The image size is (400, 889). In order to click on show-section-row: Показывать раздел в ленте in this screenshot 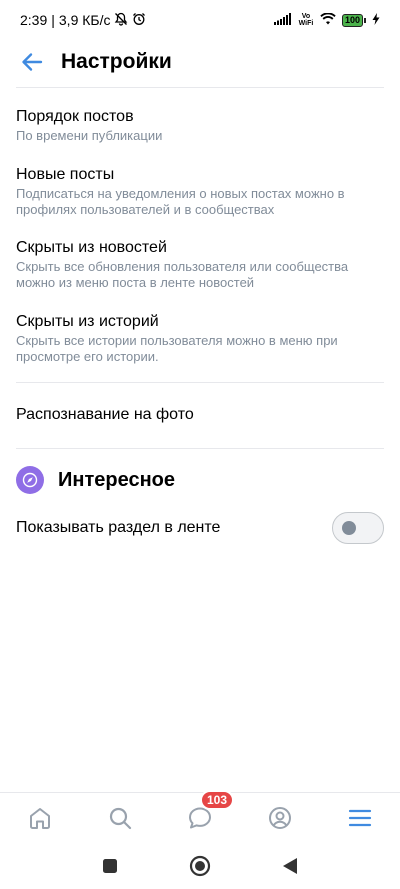, I will do `click(200, 528)`.